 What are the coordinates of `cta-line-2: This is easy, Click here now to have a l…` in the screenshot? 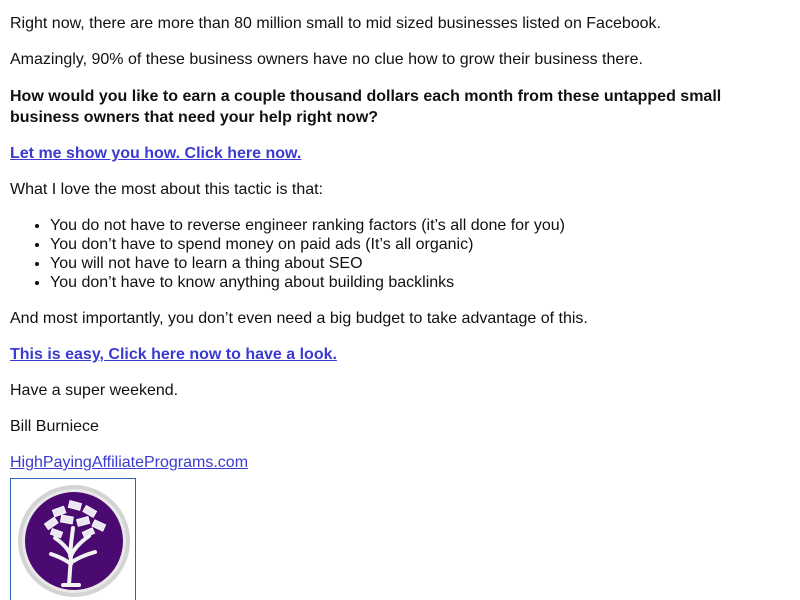 It's located at (400, 354).